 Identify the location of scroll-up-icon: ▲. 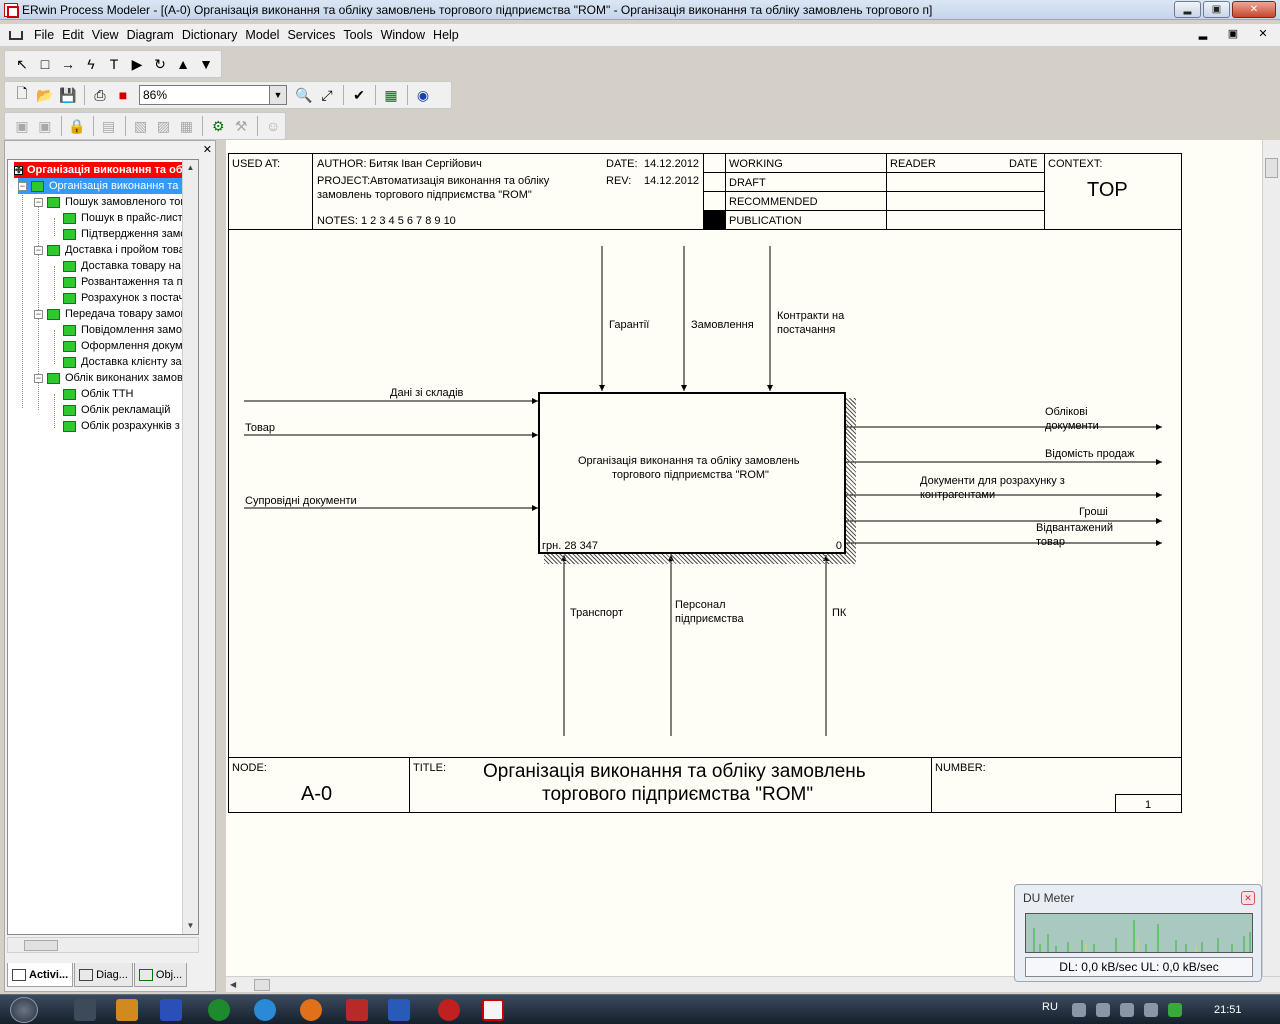
(190, 168).